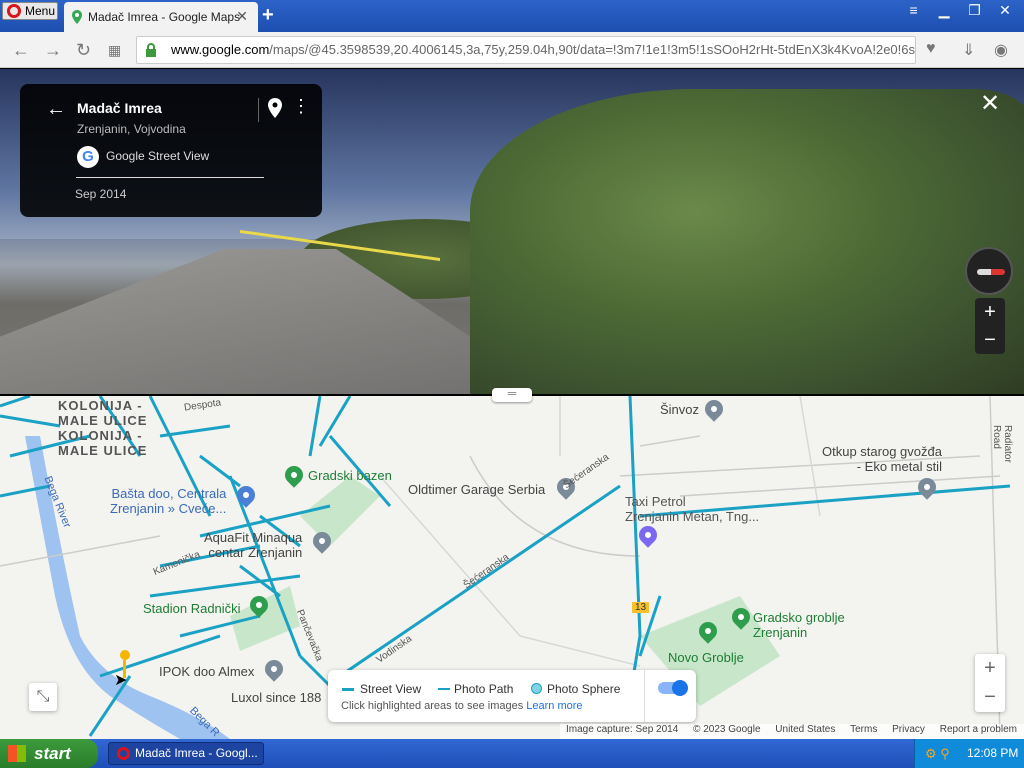 The width and height of the screenshot is (1024, 768). I want to click on map-label-radiator-road: Radiator Road, so click(1002, 444).